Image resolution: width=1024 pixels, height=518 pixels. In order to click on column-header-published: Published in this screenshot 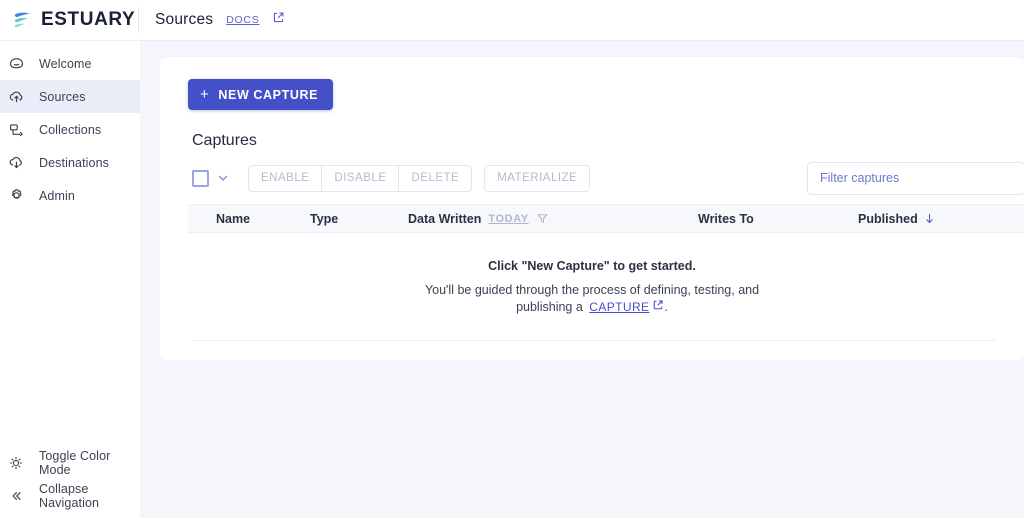, I will do `click(897, 219)`.